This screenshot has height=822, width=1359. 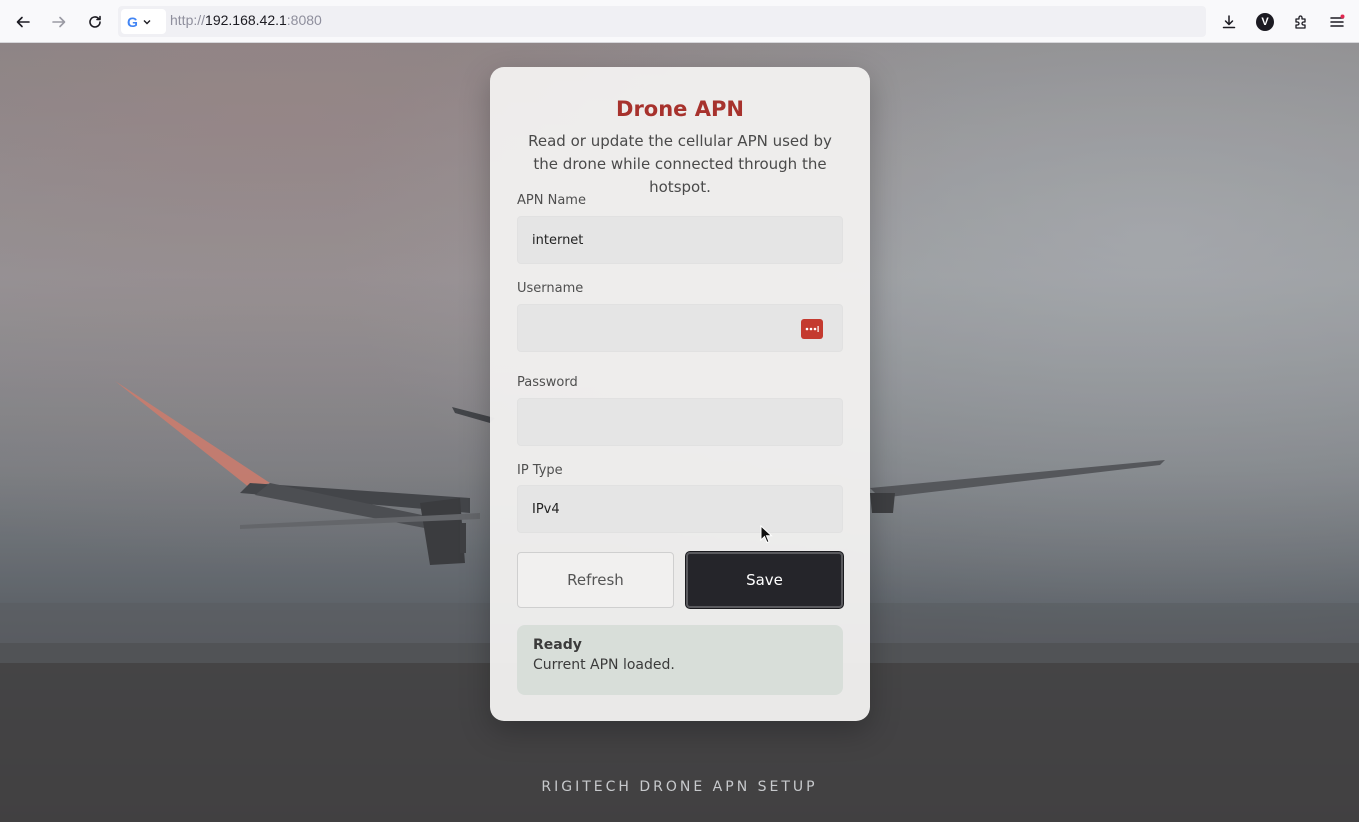 What do you see at coordinates (132, 21) in the screenshot?
I see `google-logo-icon: G` at bounding box center [132, 21].